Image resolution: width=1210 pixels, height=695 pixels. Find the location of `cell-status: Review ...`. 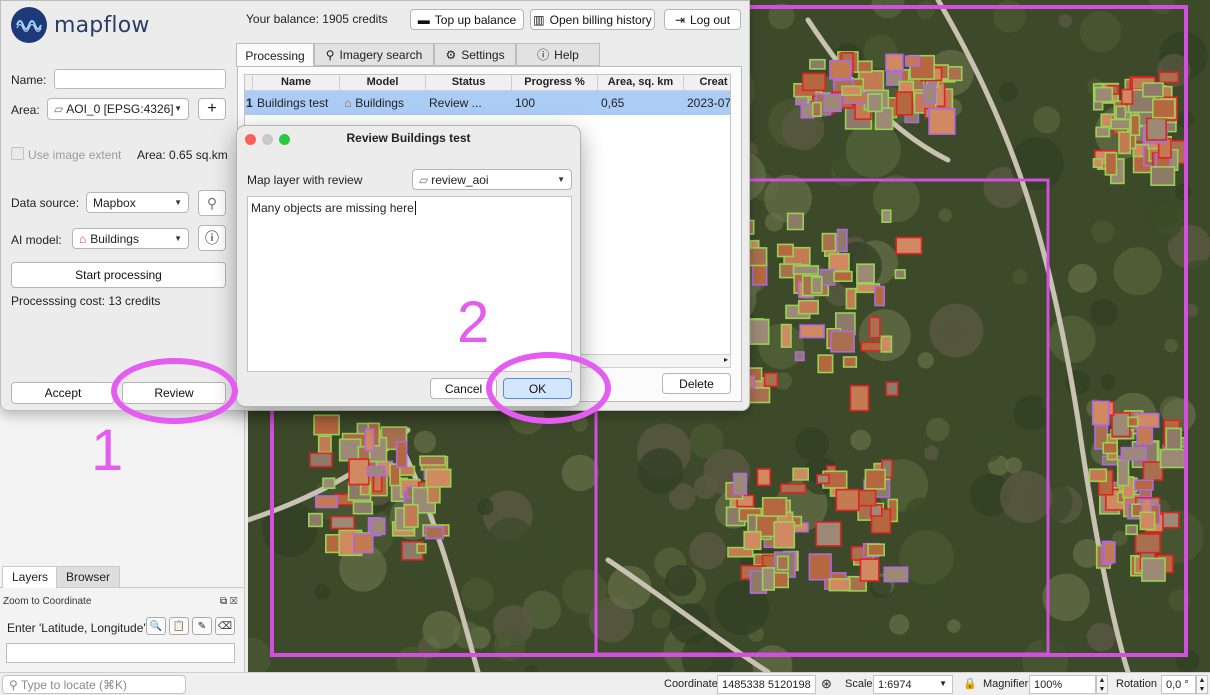

cell-status: Review ... is located at coordinates (455, 103).